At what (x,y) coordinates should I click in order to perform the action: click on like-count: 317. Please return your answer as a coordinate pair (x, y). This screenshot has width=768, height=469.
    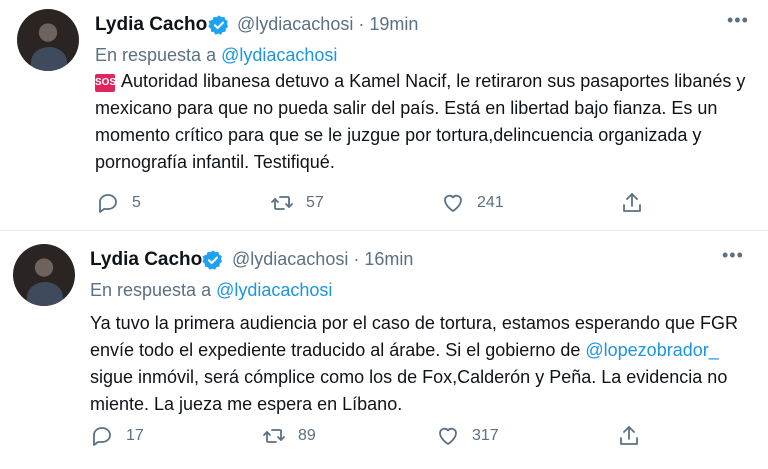
    Looking at the image, I should click on (485, 435).